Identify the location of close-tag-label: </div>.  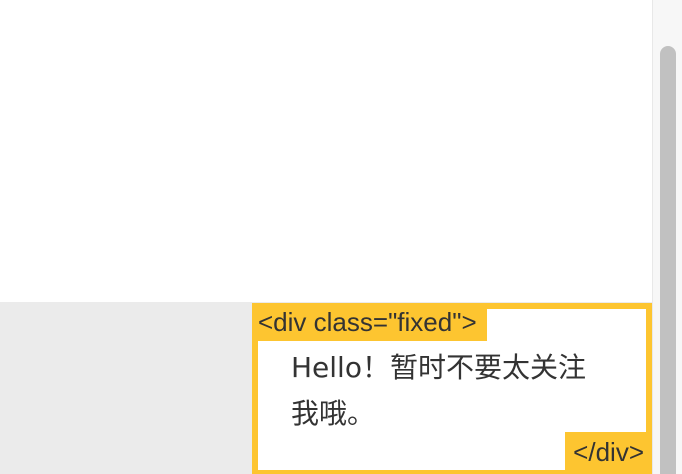
(608, 453).